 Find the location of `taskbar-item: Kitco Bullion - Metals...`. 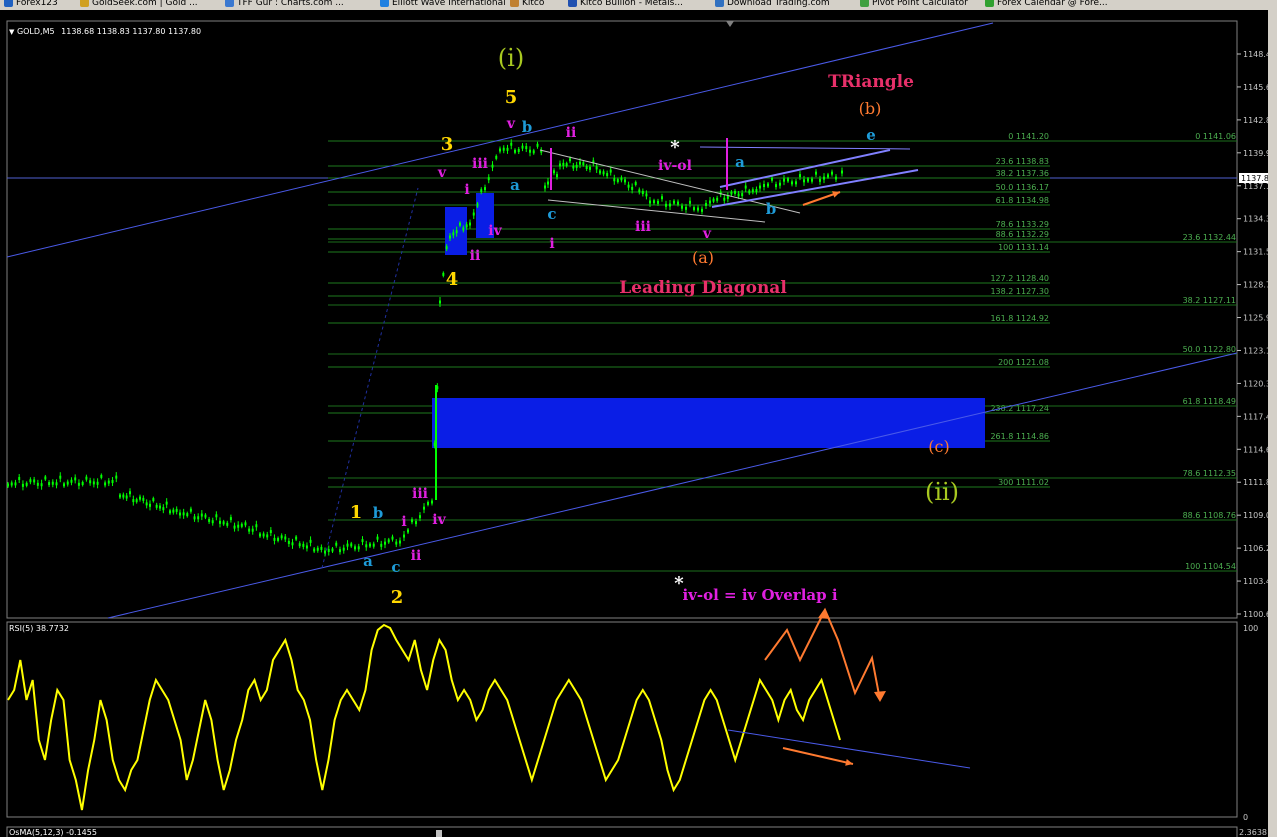

taskbar-item: Kitco Bullion - Metals... is located at coordinates (625, 4).